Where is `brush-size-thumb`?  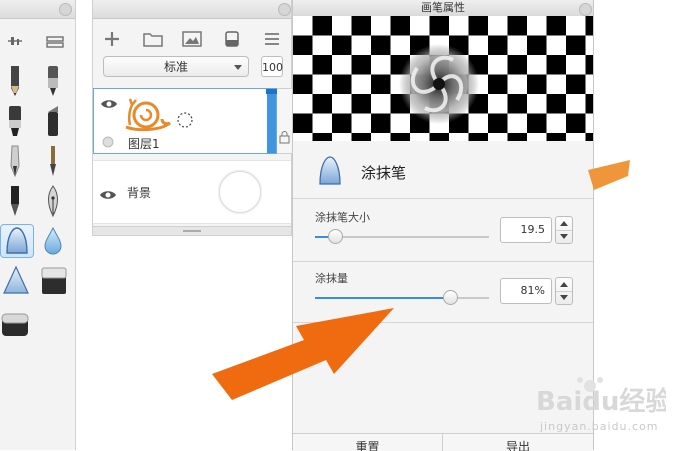
brush-size-thumb is located at coordinates (335, 236).